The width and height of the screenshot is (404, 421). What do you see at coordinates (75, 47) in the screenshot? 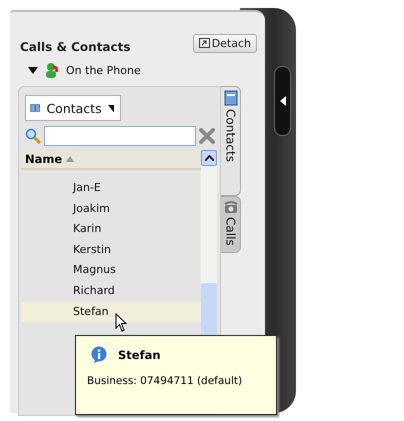
I see `panel-title: Calls & Contacts` at bounding box center [75, 47].